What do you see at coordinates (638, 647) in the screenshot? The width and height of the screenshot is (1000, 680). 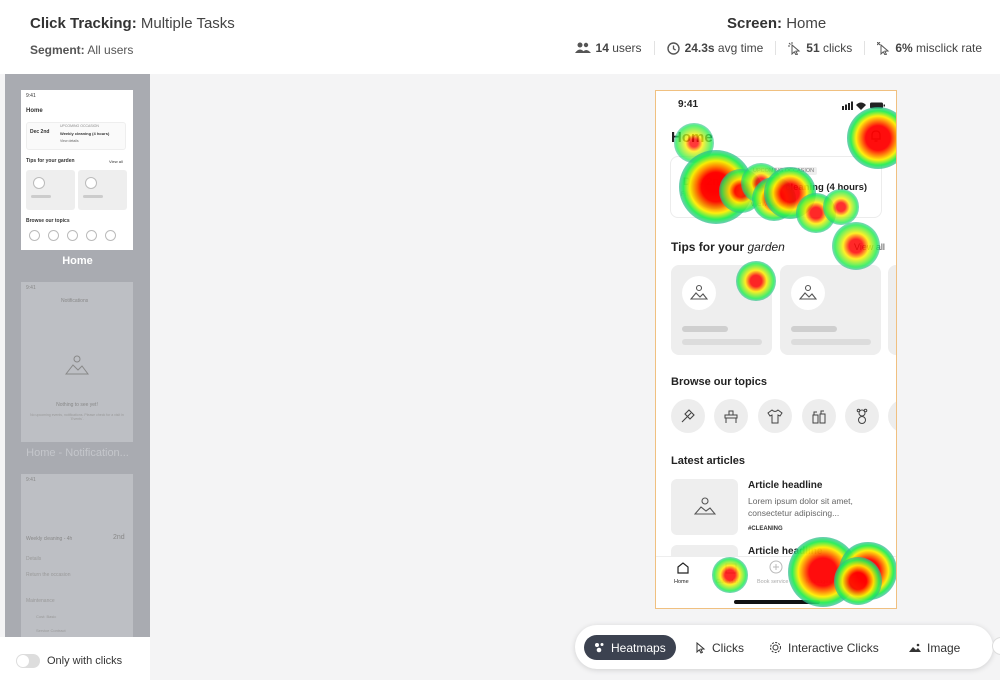 I see `heatmaps-label: Heatmaps` at bounding box center [638, 647].